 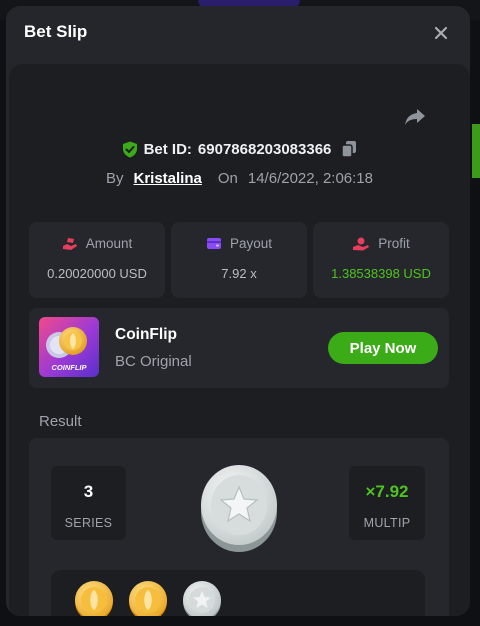 What do you see at coordinates (310, 178) in the screenshot?
I see `bet-datetime: 14/6/2022, 2:06:18` at bounding box center [310, 178].